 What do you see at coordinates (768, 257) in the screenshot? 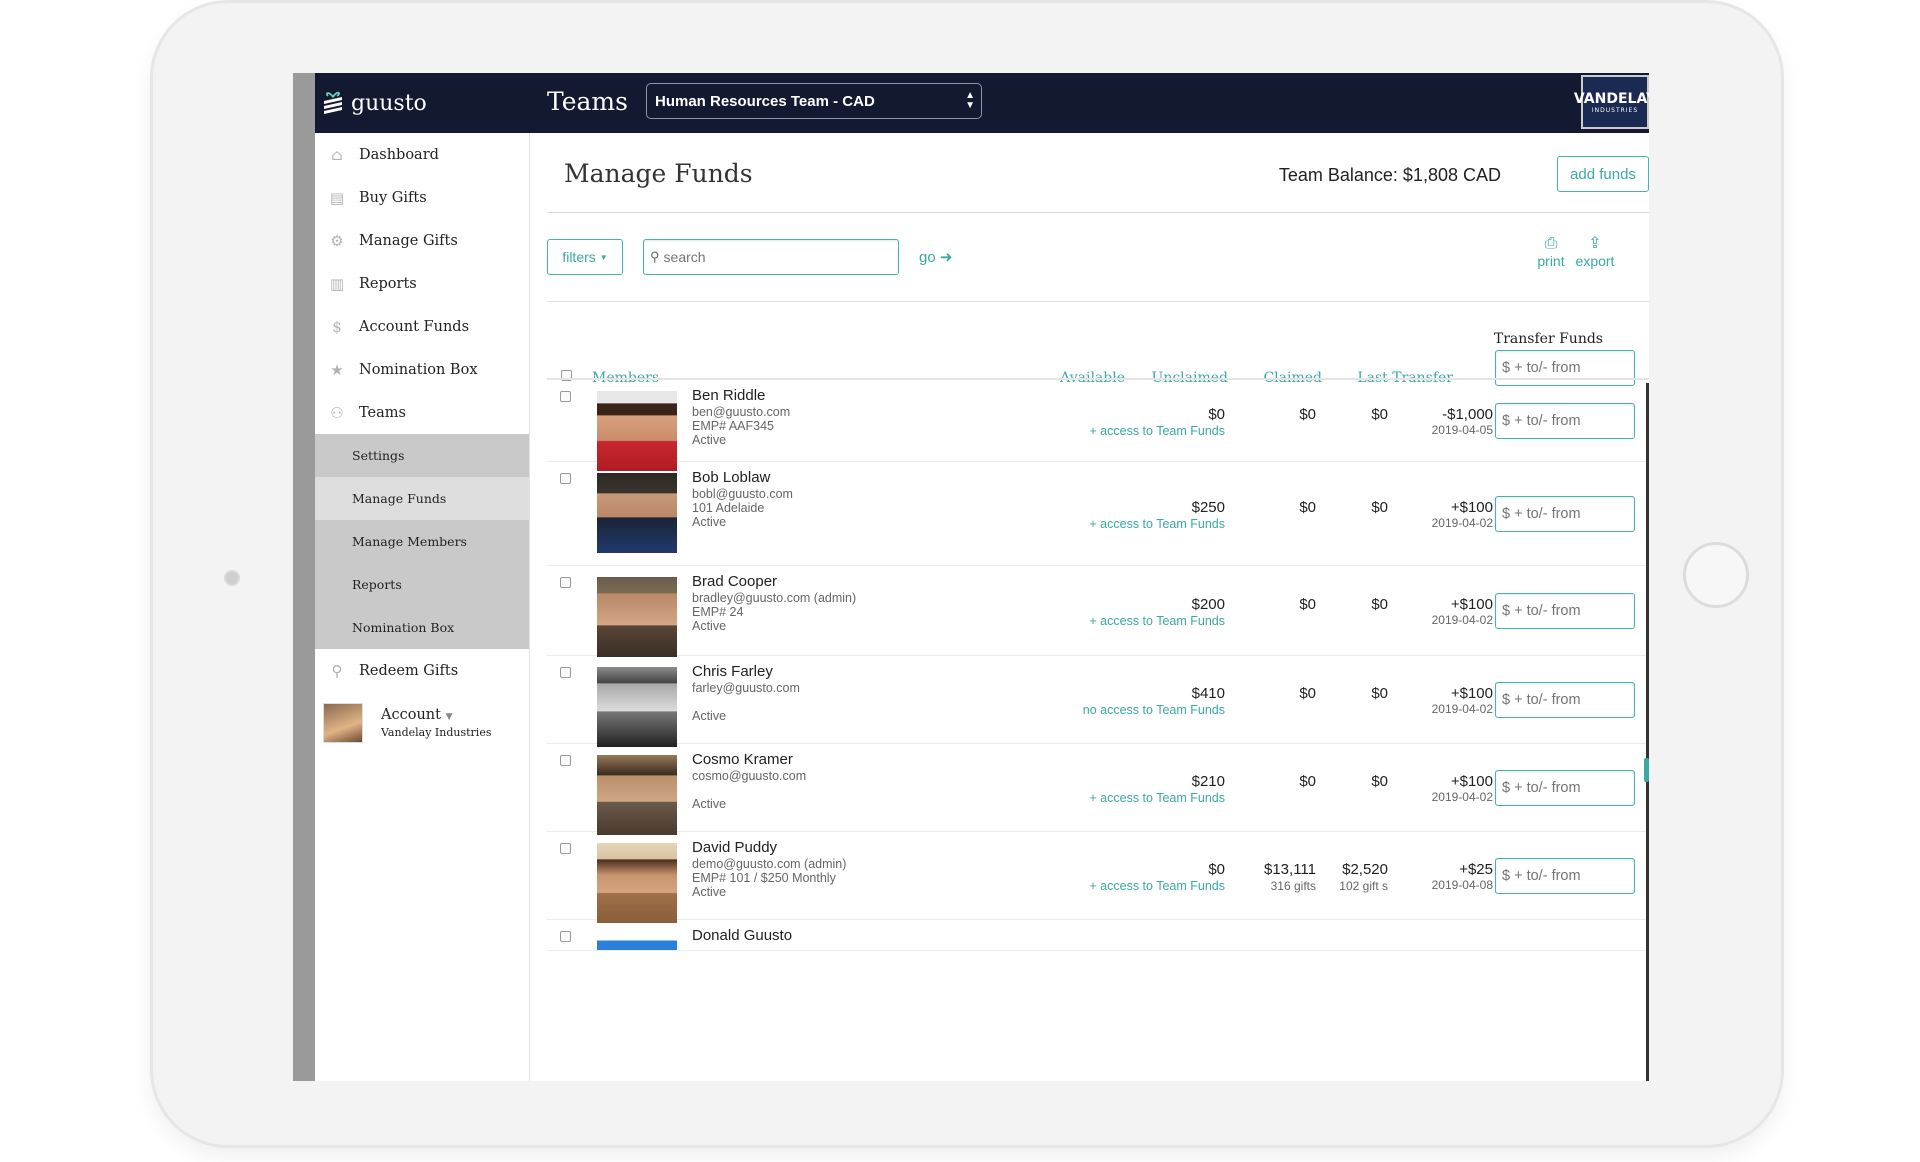
I see `search-input` at bounding box center [768, 257].